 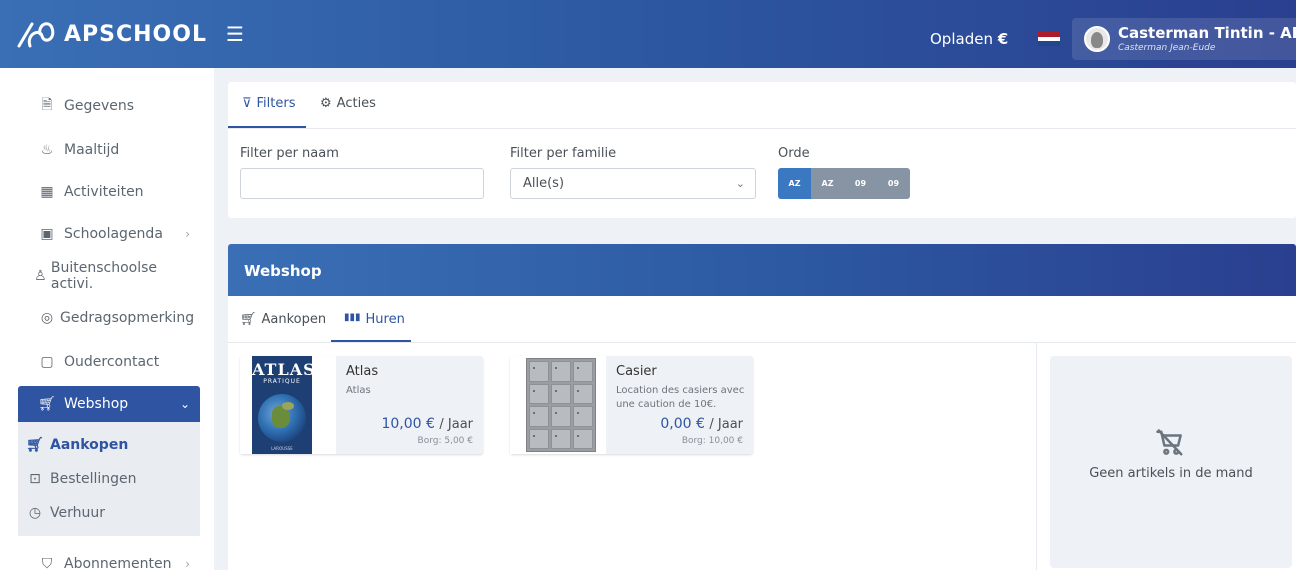 I want to click on apschool-logo-icon, so click(x=36, y=35).